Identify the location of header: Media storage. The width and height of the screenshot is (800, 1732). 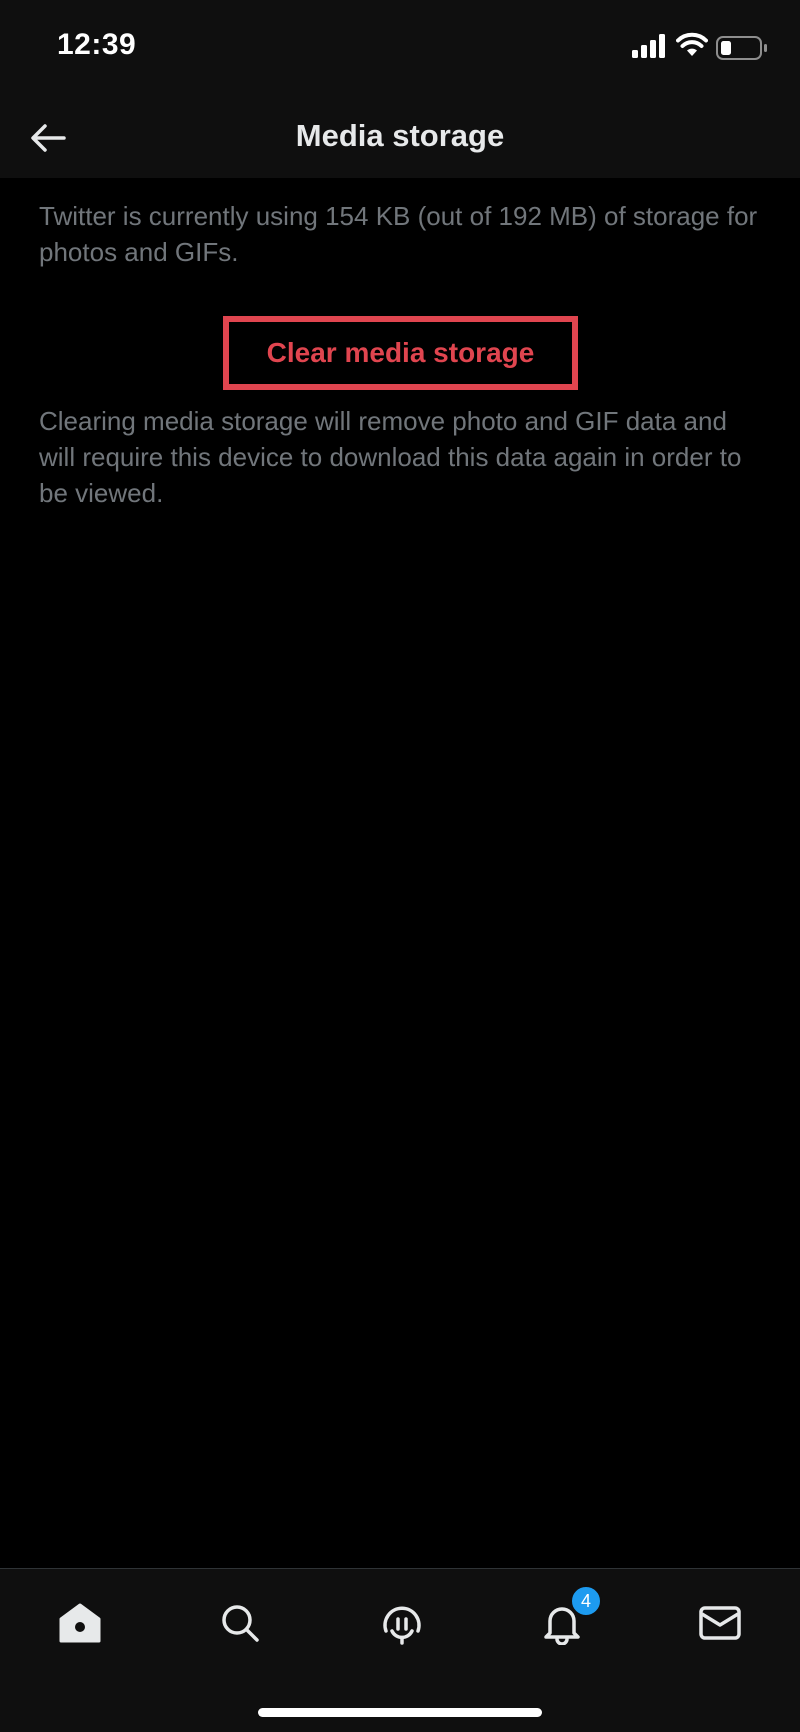
(400, 139).